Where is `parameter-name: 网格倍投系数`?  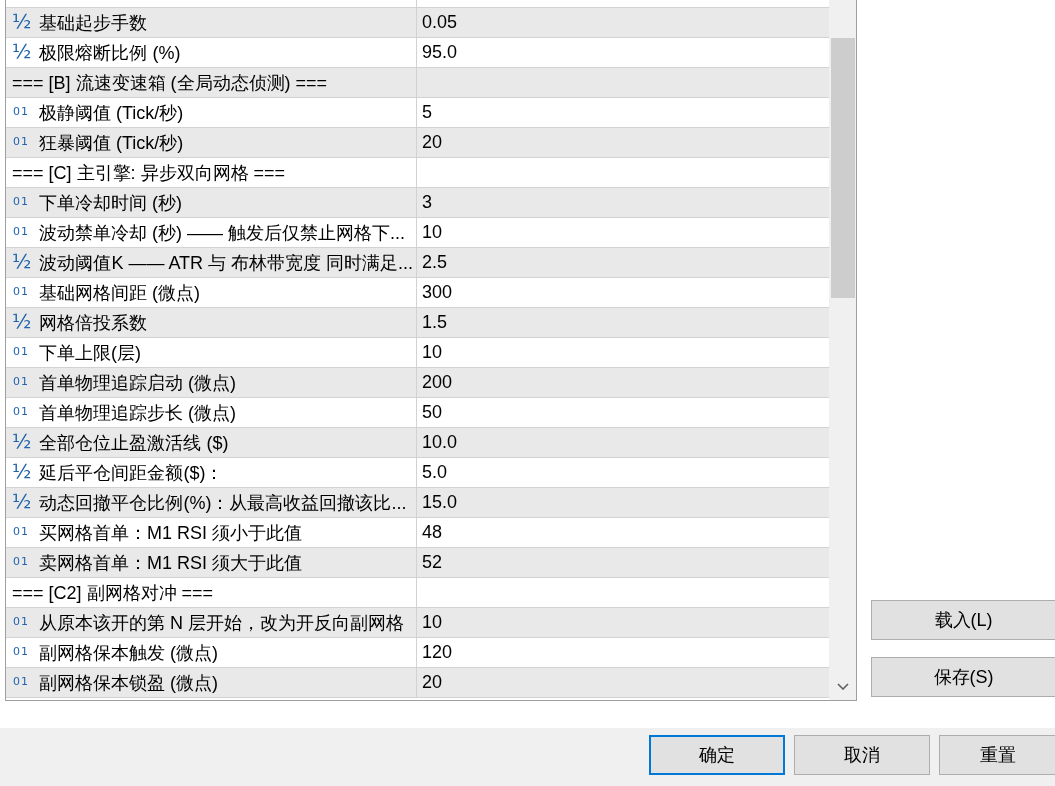
parameter-name: 网格倍投系数 is located at coordinates (93, 323).